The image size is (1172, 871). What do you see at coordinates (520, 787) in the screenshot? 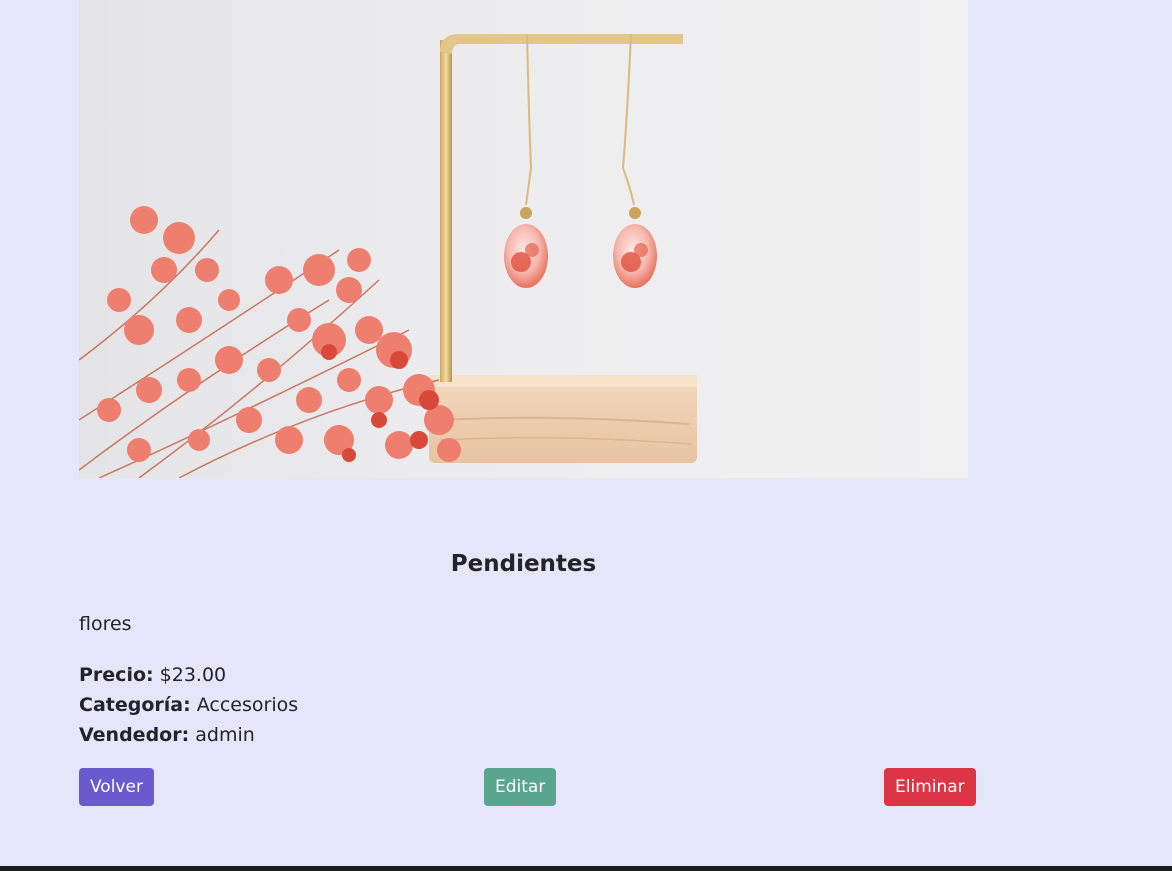
I see `edit-button: Editar` at bounding box center [520, 787].